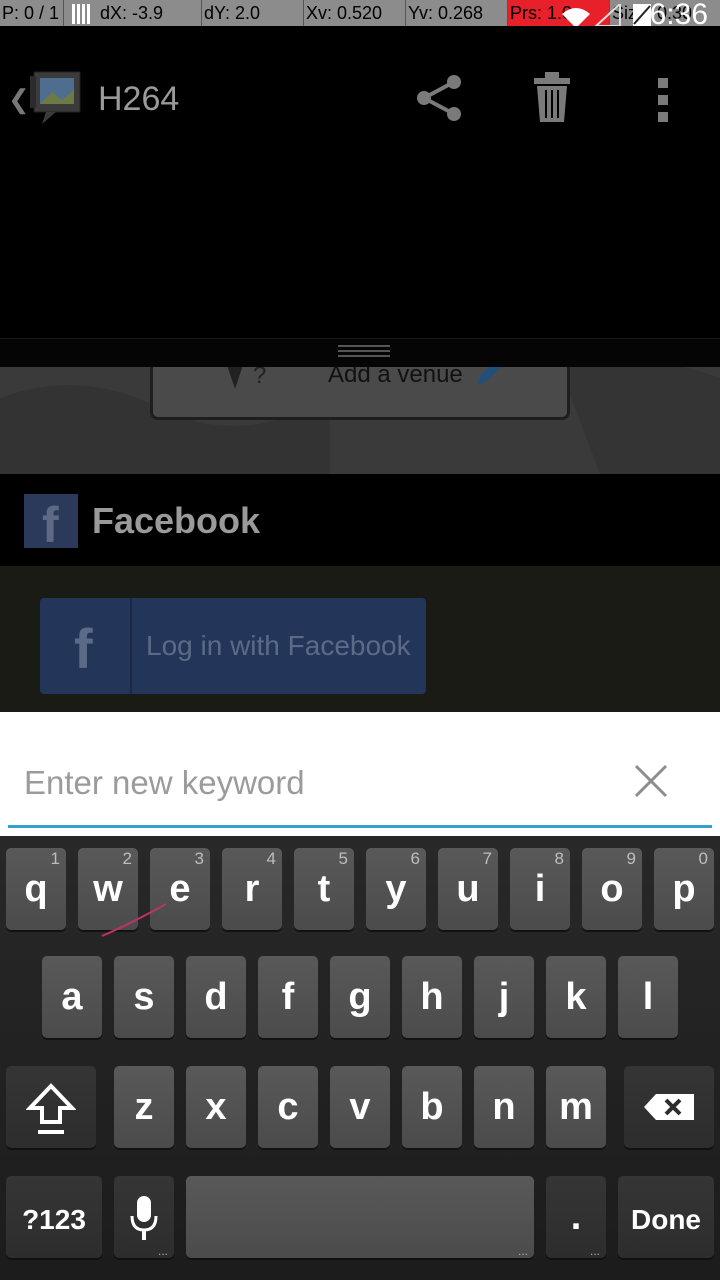 Image resolution: width=720 pixels, height=1280 pixels. I want to click on page-title: H264, so click(139, 99).